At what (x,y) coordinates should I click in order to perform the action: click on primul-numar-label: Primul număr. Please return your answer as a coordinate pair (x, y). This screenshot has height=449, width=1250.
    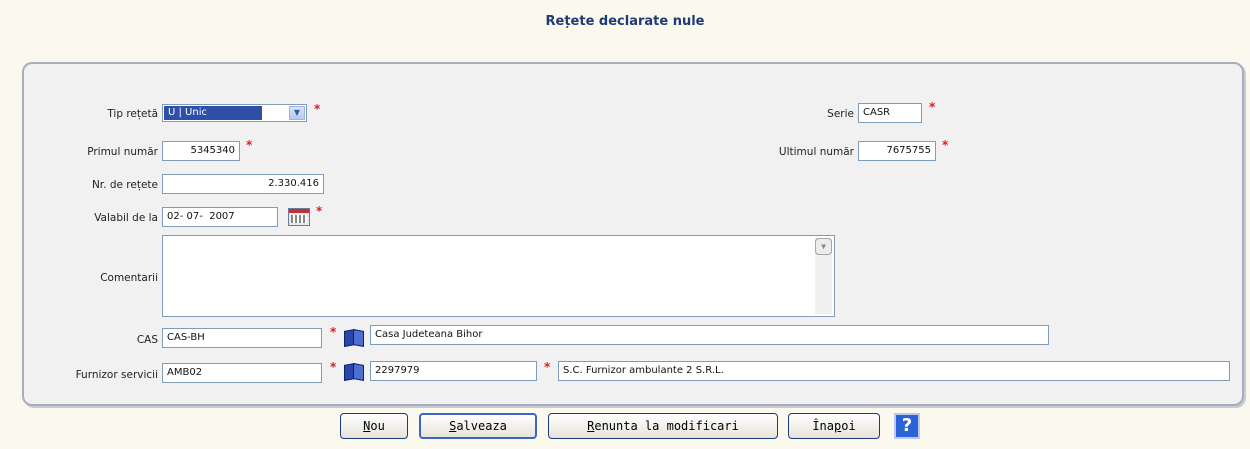
    Looking at the image, I should click on (122, 152).